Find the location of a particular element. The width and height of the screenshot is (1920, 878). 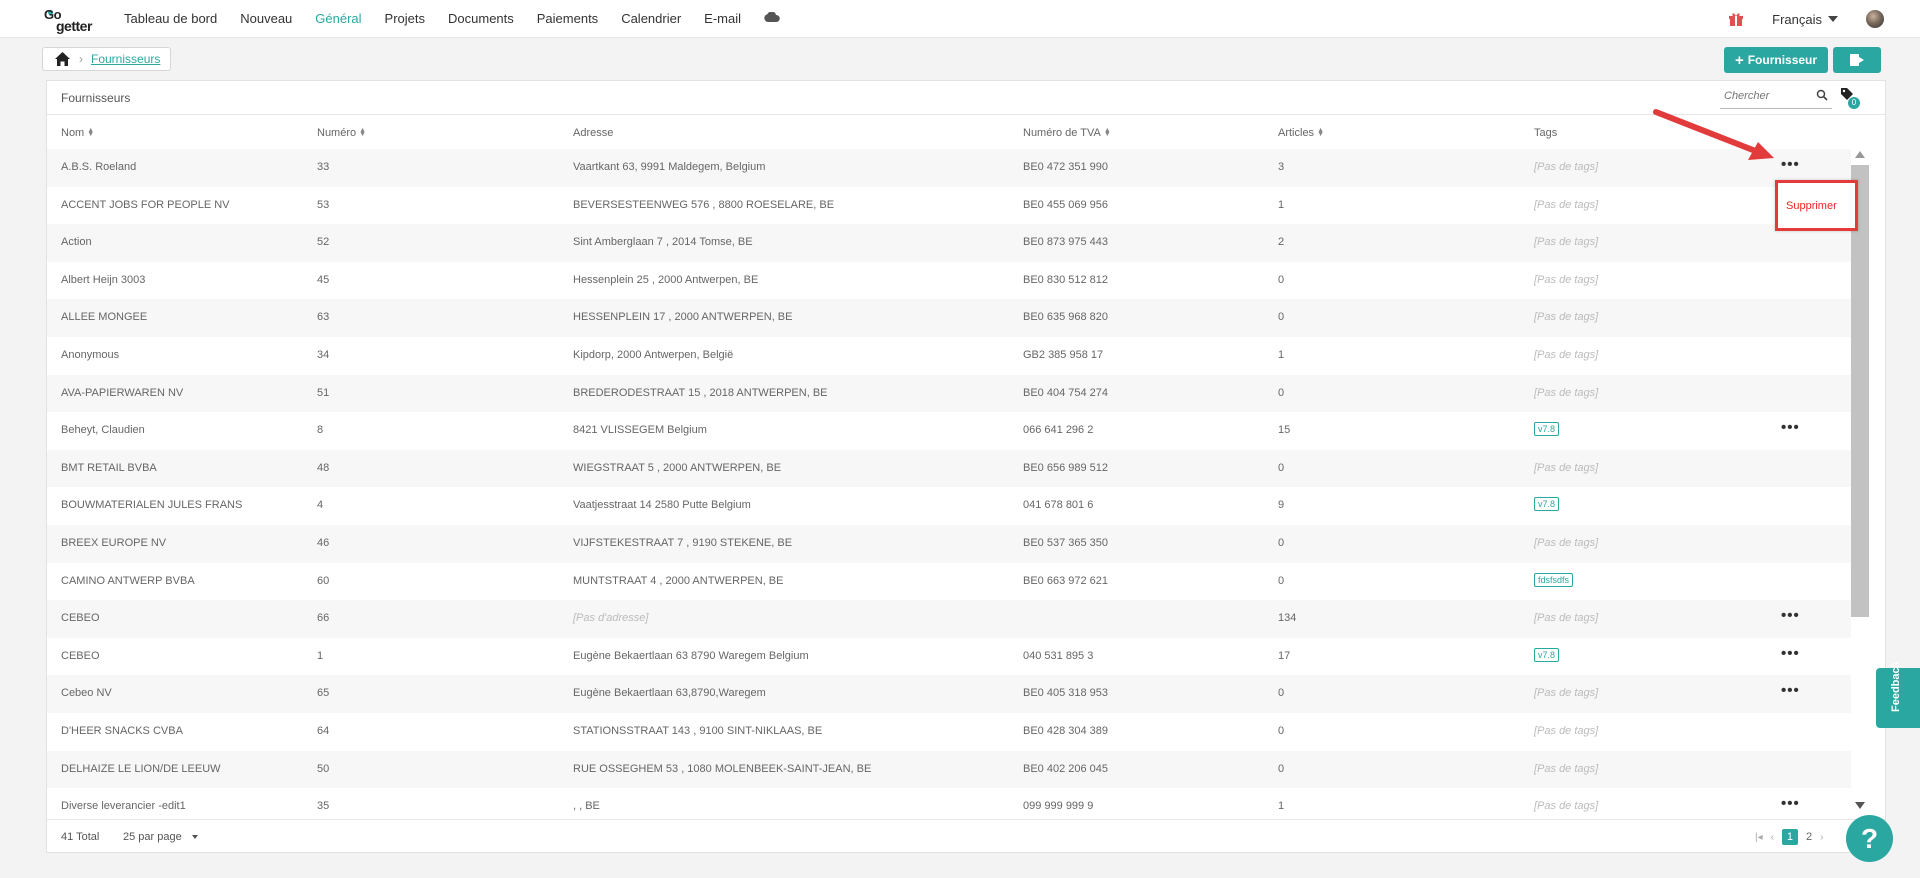

export-button is located at coordinates (1857, 60).